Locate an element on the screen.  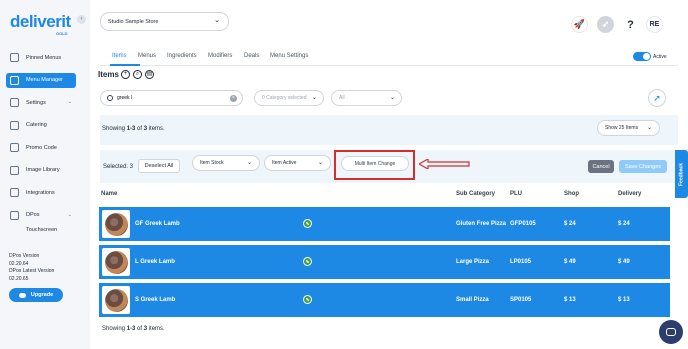
cursor-select-icon: ➚ is located at coordinates (657, 98).